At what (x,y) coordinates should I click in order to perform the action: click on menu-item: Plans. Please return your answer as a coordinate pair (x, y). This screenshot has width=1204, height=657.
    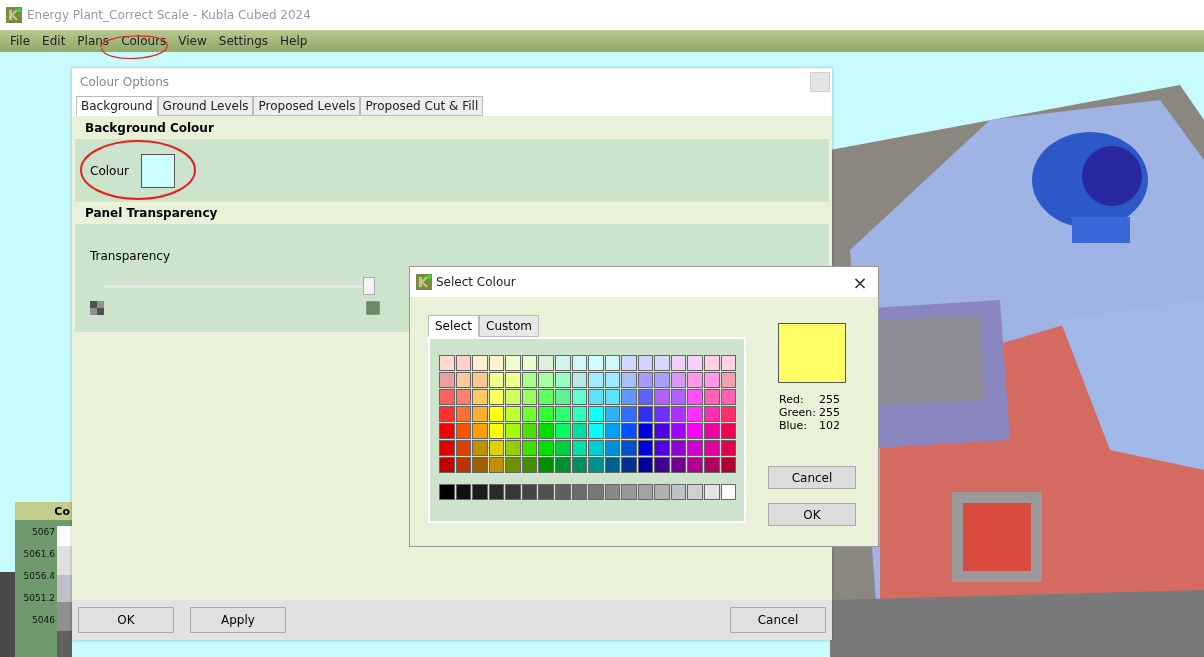
    Looking at the image, I should click on (93, 41).